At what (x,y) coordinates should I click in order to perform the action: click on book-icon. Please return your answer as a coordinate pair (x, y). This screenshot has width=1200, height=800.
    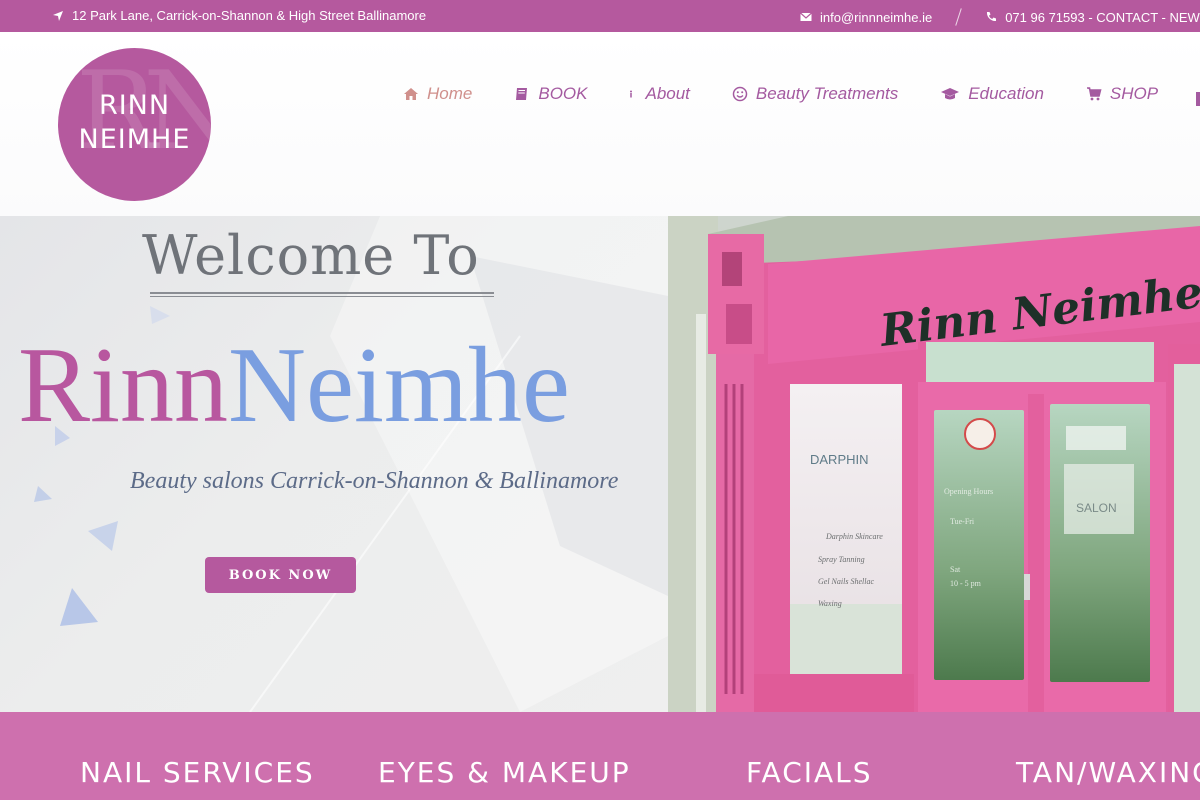
    Looking at the image, I should click on (522, 94).